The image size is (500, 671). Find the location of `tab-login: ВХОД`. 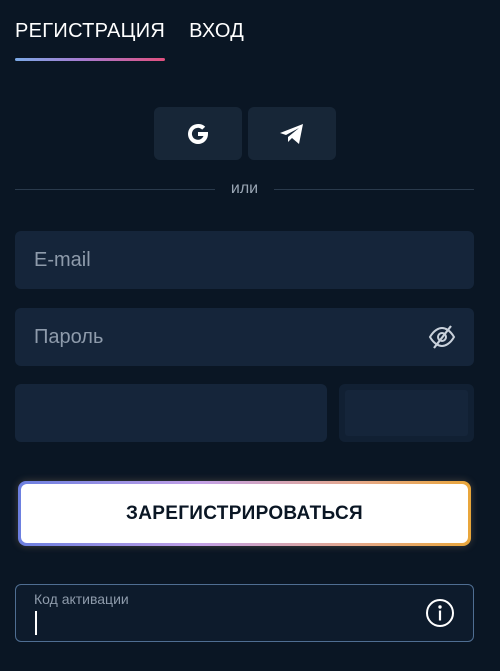

tab-login: ВХОД is located at coordinates (216, 40).